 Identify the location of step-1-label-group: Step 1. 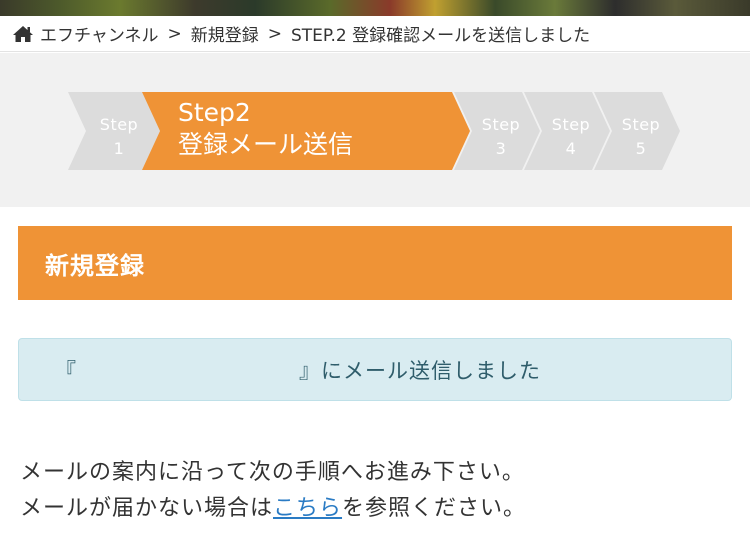
(119, 137).